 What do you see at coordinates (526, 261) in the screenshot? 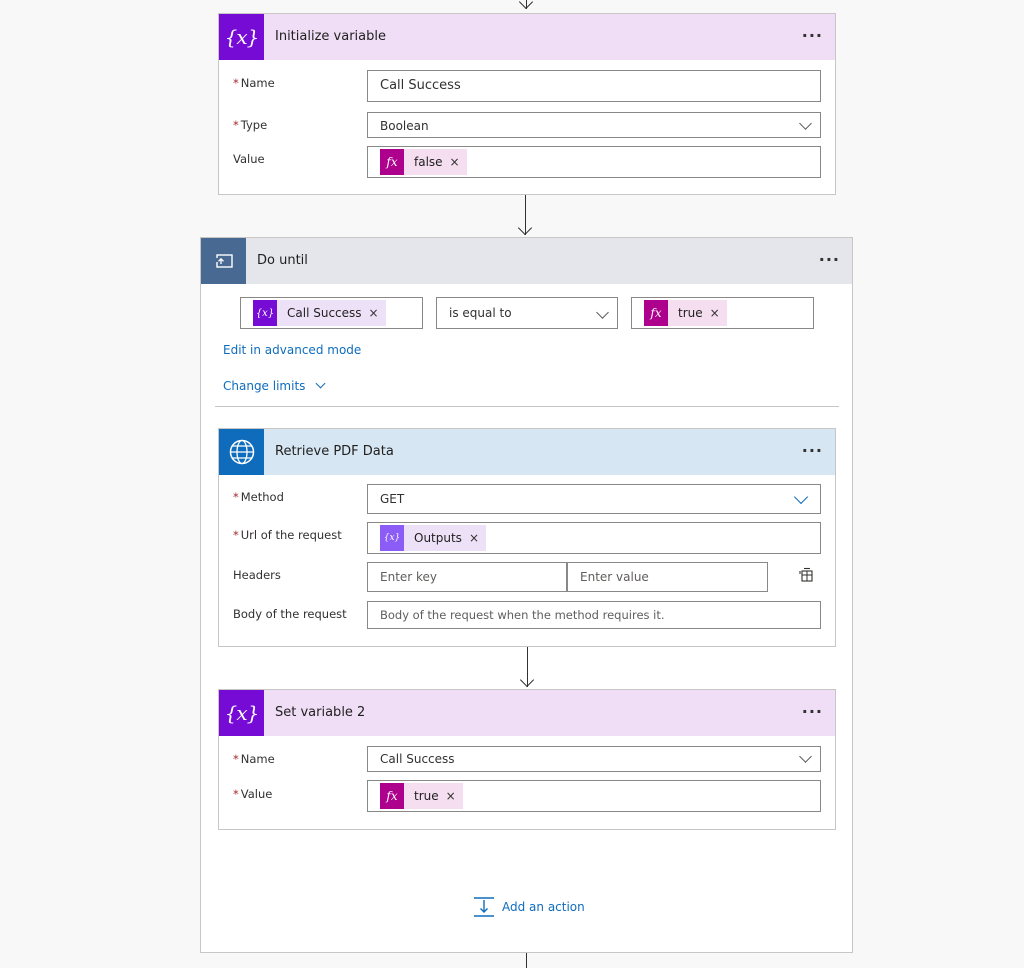
I see `do-until-header: Do until ···` at bounding box center [526, 261].